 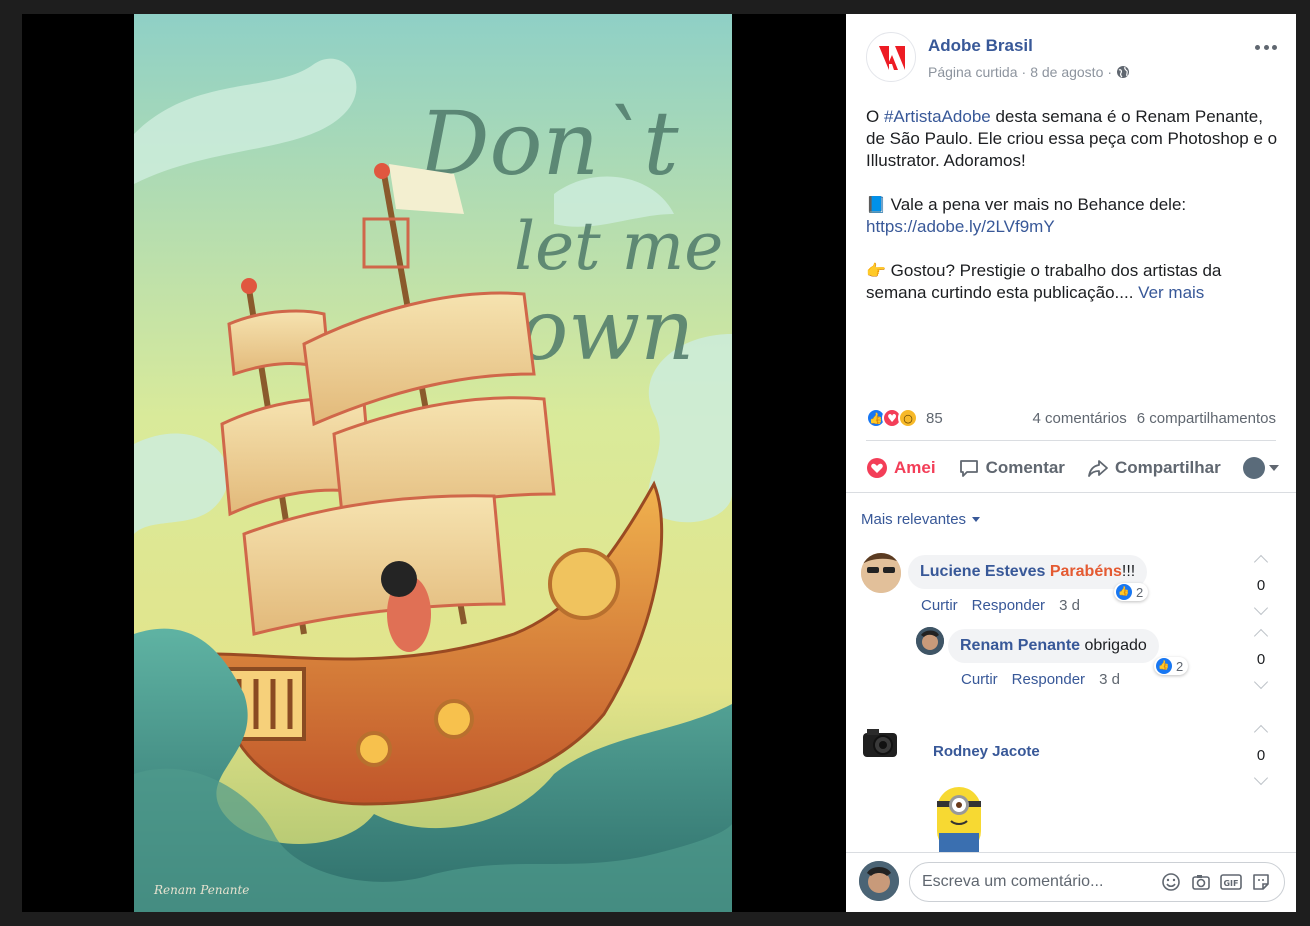 What do you see at coordinates (201, 890) in the screenshot?
I see `artist-signature: Renam Penante` at bounding box center [201, 890].